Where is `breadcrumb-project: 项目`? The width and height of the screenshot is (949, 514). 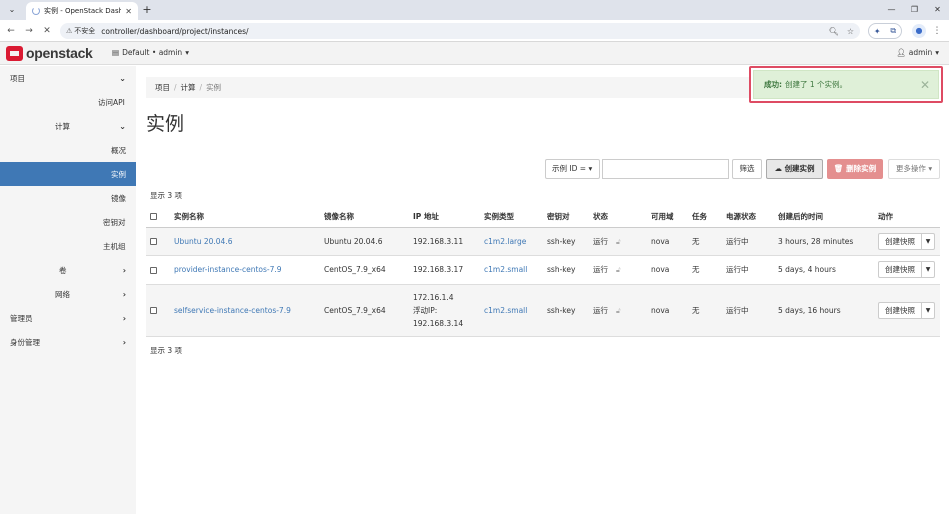 breadcrumb-project: 项目 is located at coordinates (162, 87).